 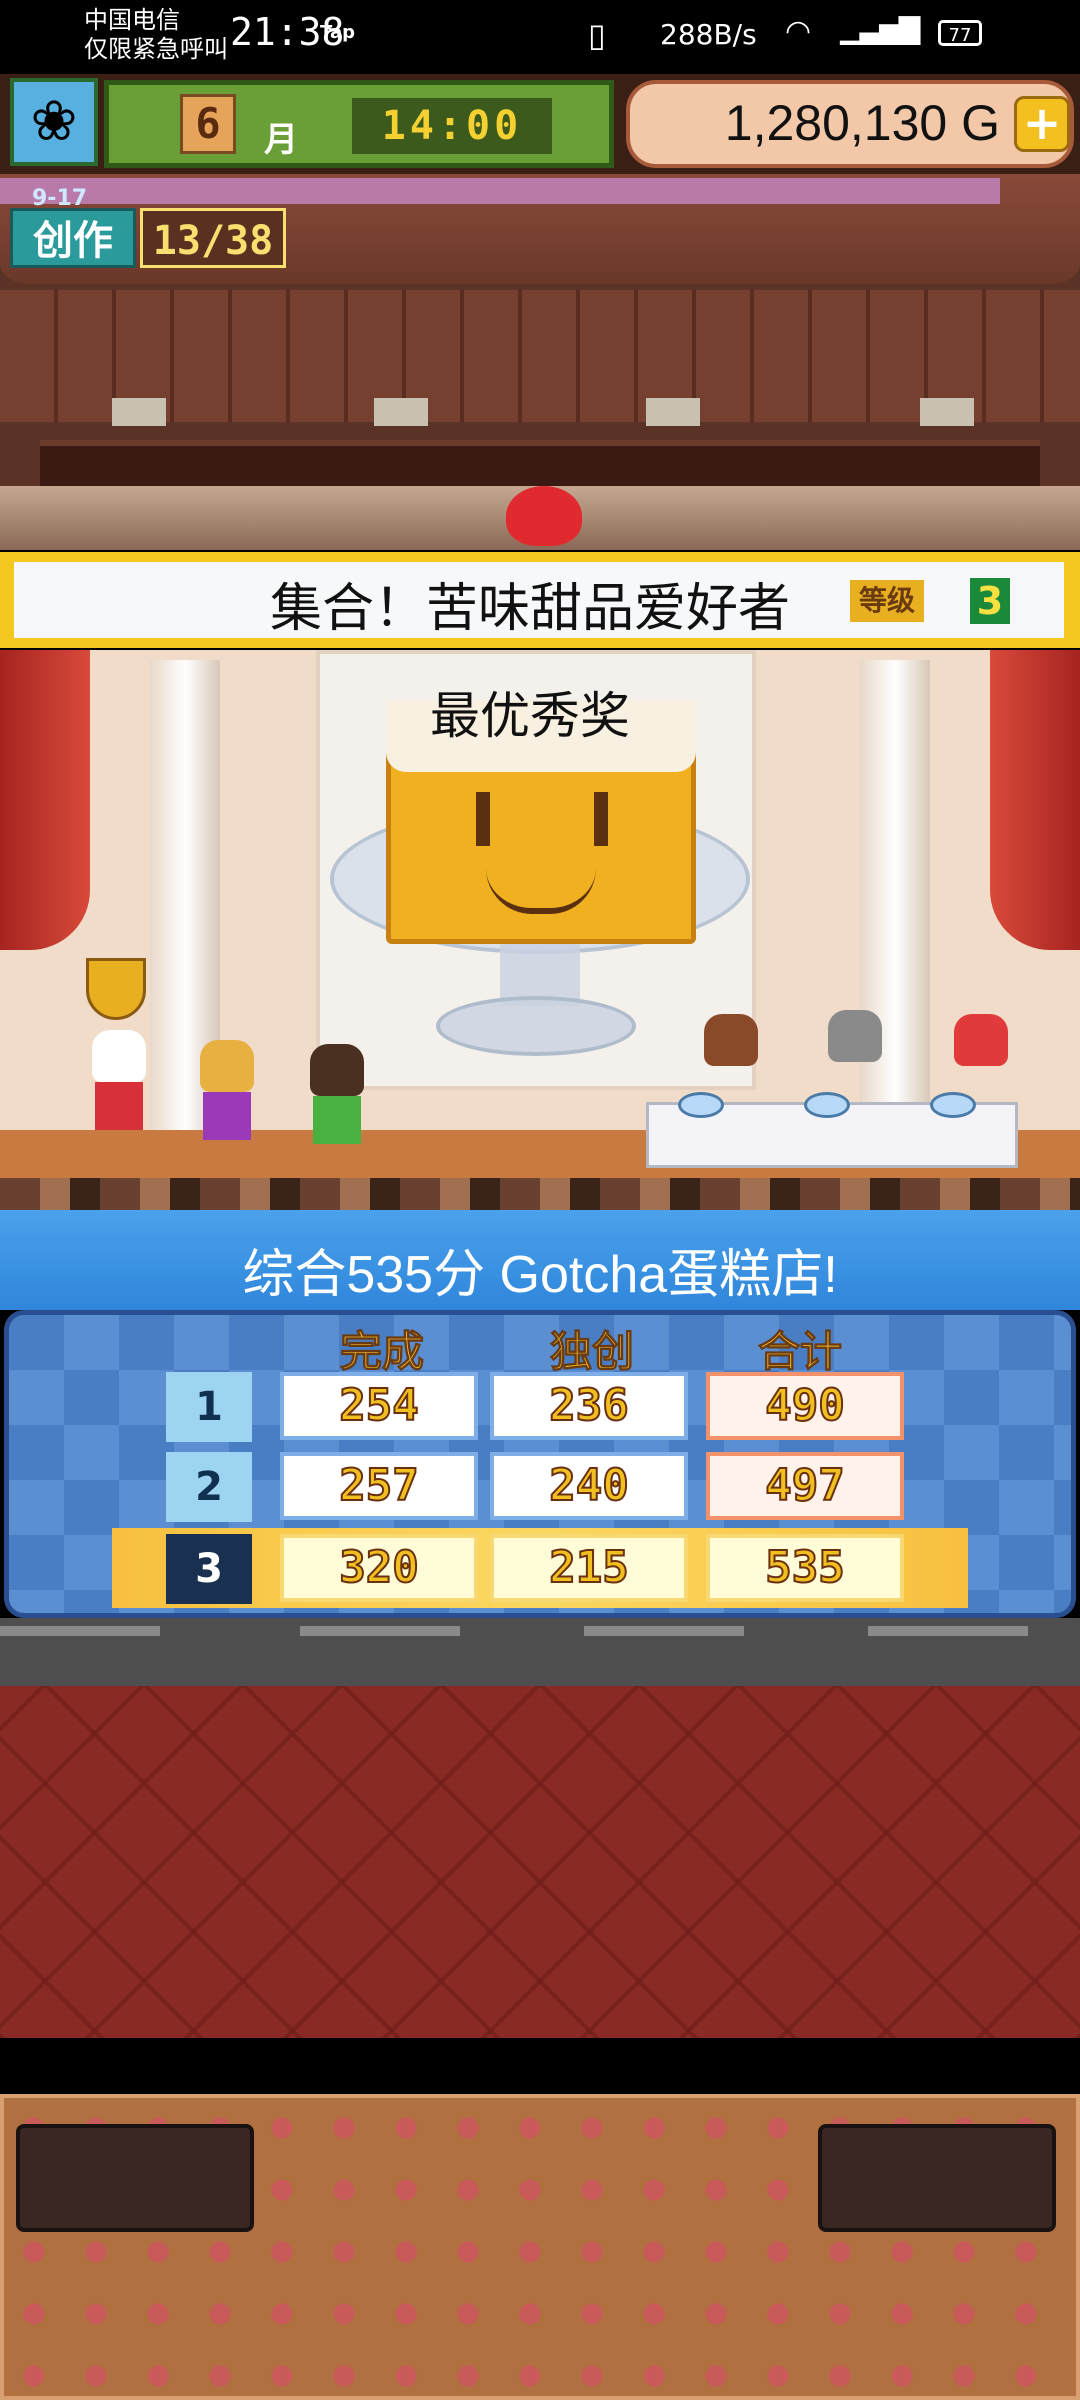 What do you see at coordinates (540, 1194) in the screenshot?
I see `audience-row` at bounding box center [540, 1194].